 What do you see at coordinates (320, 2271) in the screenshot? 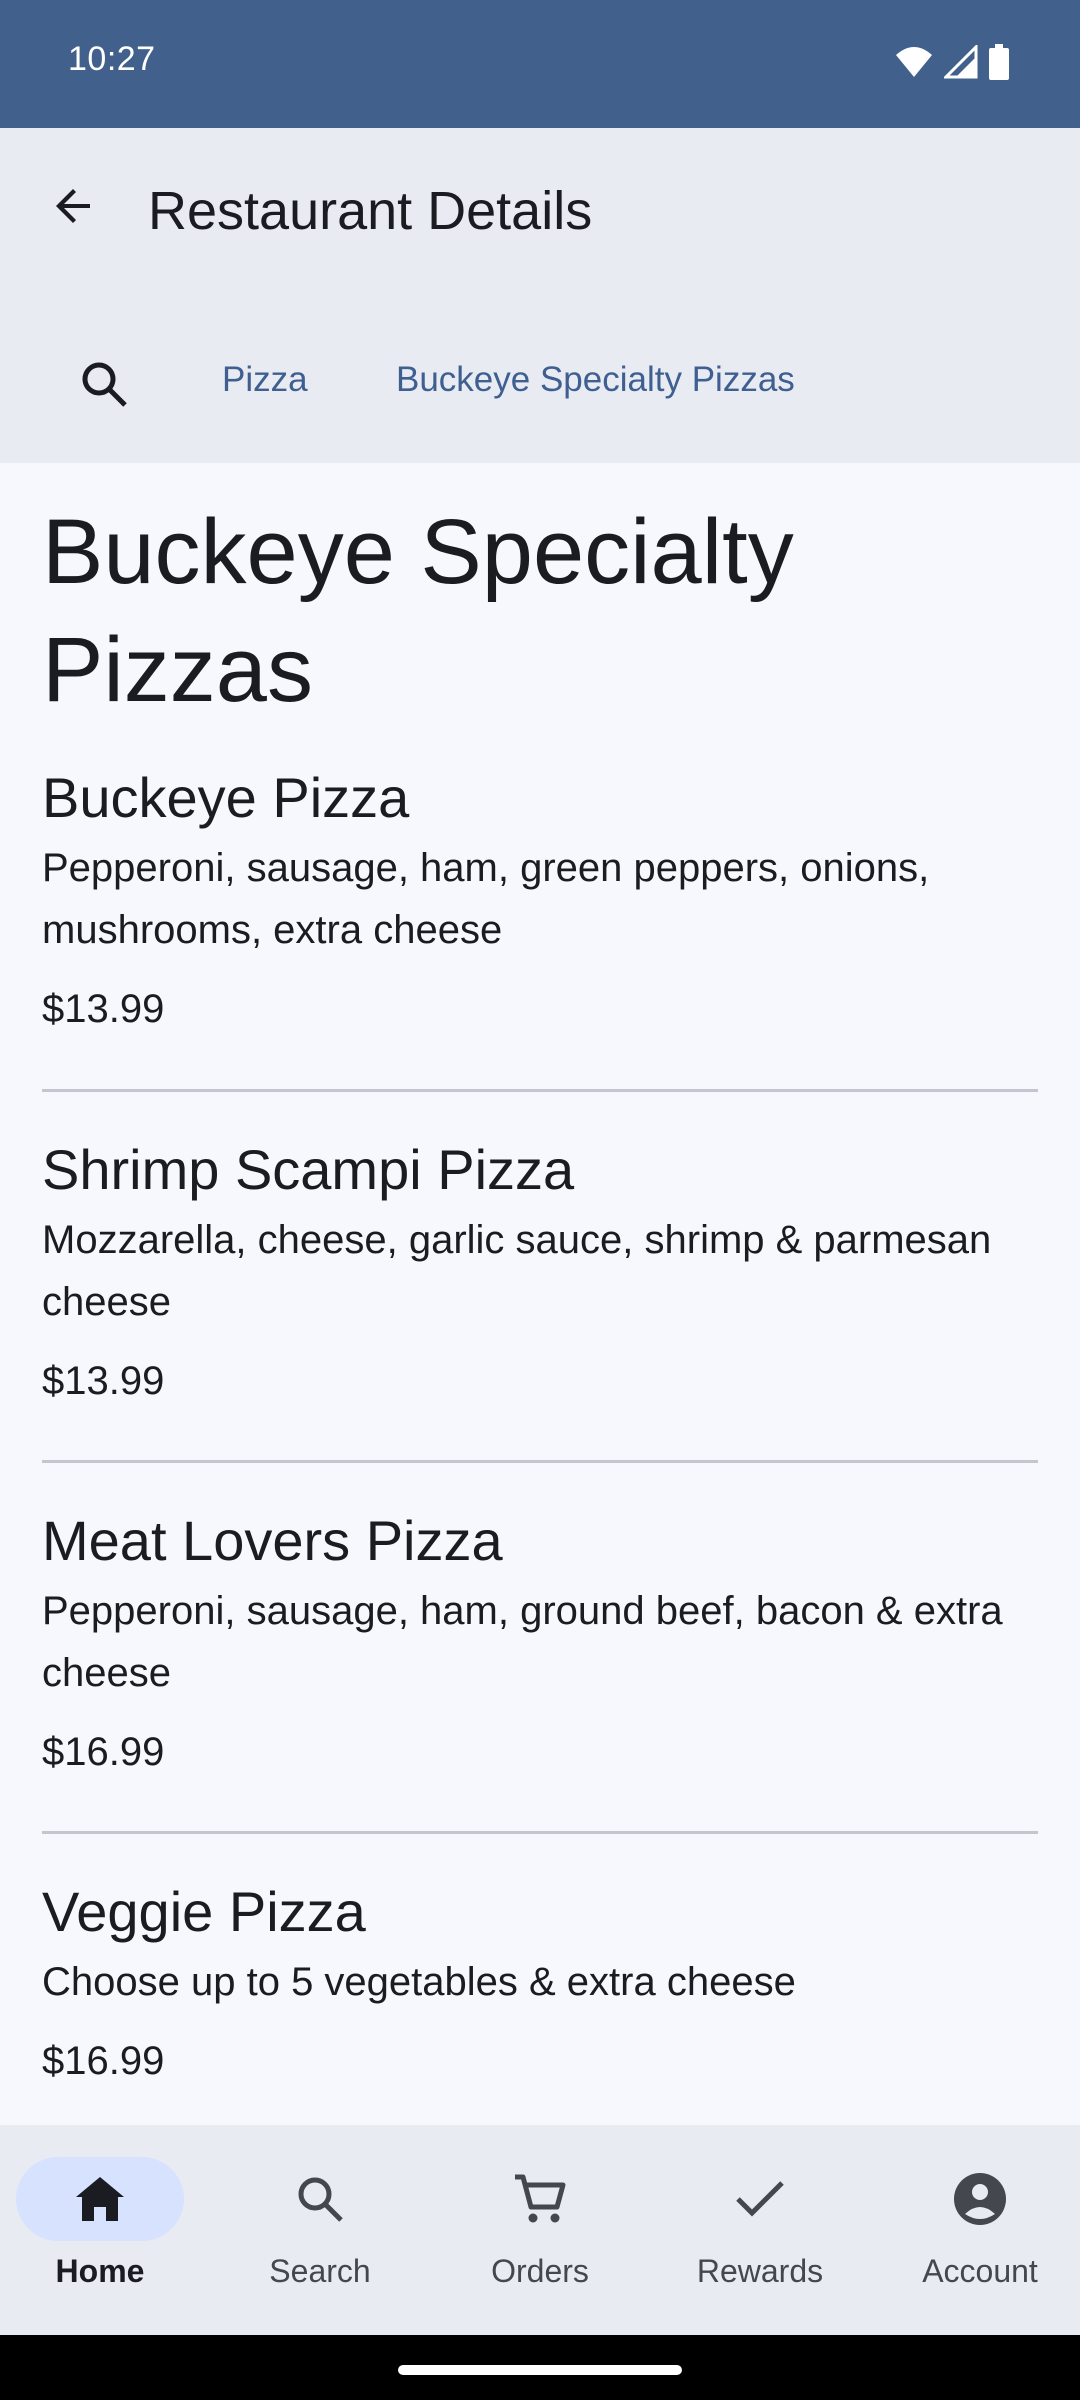
I see `nav-search-label: Search` at bounding box center [320, 2271].